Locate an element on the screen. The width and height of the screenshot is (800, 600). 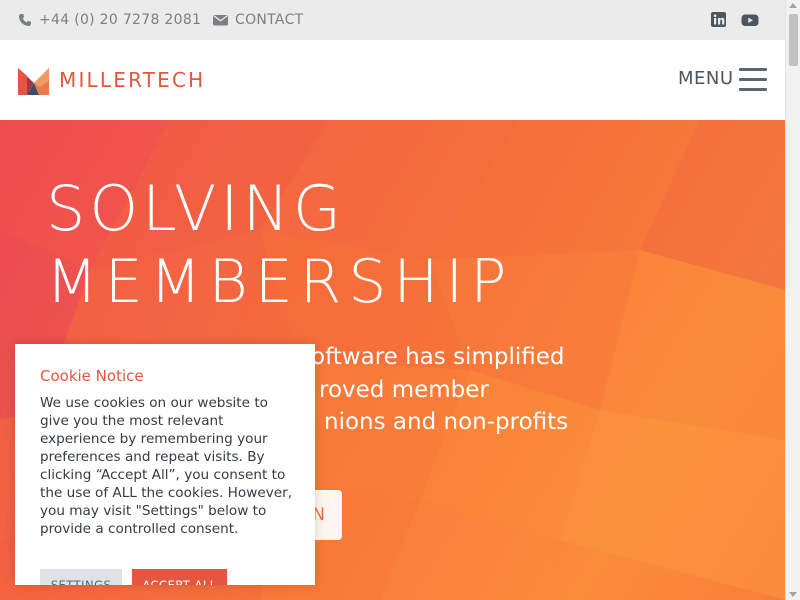
logo-wordmark: MILLERTECH is located at coordinates (132, 80).